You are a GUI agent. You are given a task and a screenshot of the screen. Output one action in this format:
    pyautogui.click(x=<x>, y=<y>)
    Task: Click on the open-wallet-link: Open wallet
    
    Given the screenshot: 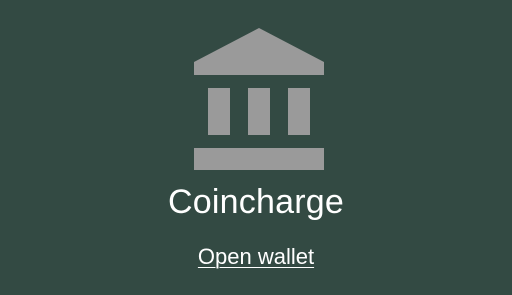 What is the action you would take?
    pyautogui.click(x=256, y=256)
    